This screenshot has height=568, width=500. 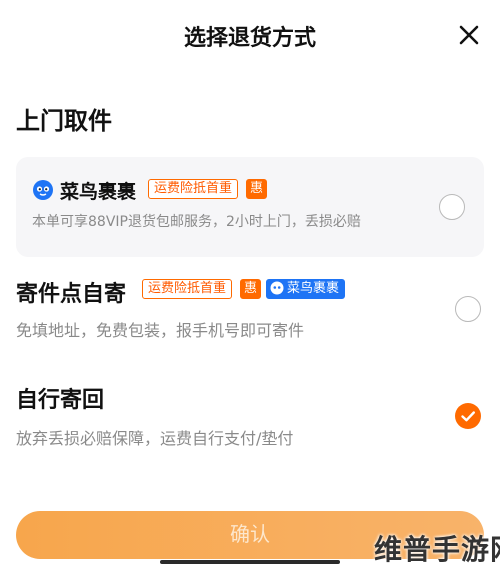 I want to click on option-cainiao-name: 菜鸟裹裹, so click(x=98, y=192).